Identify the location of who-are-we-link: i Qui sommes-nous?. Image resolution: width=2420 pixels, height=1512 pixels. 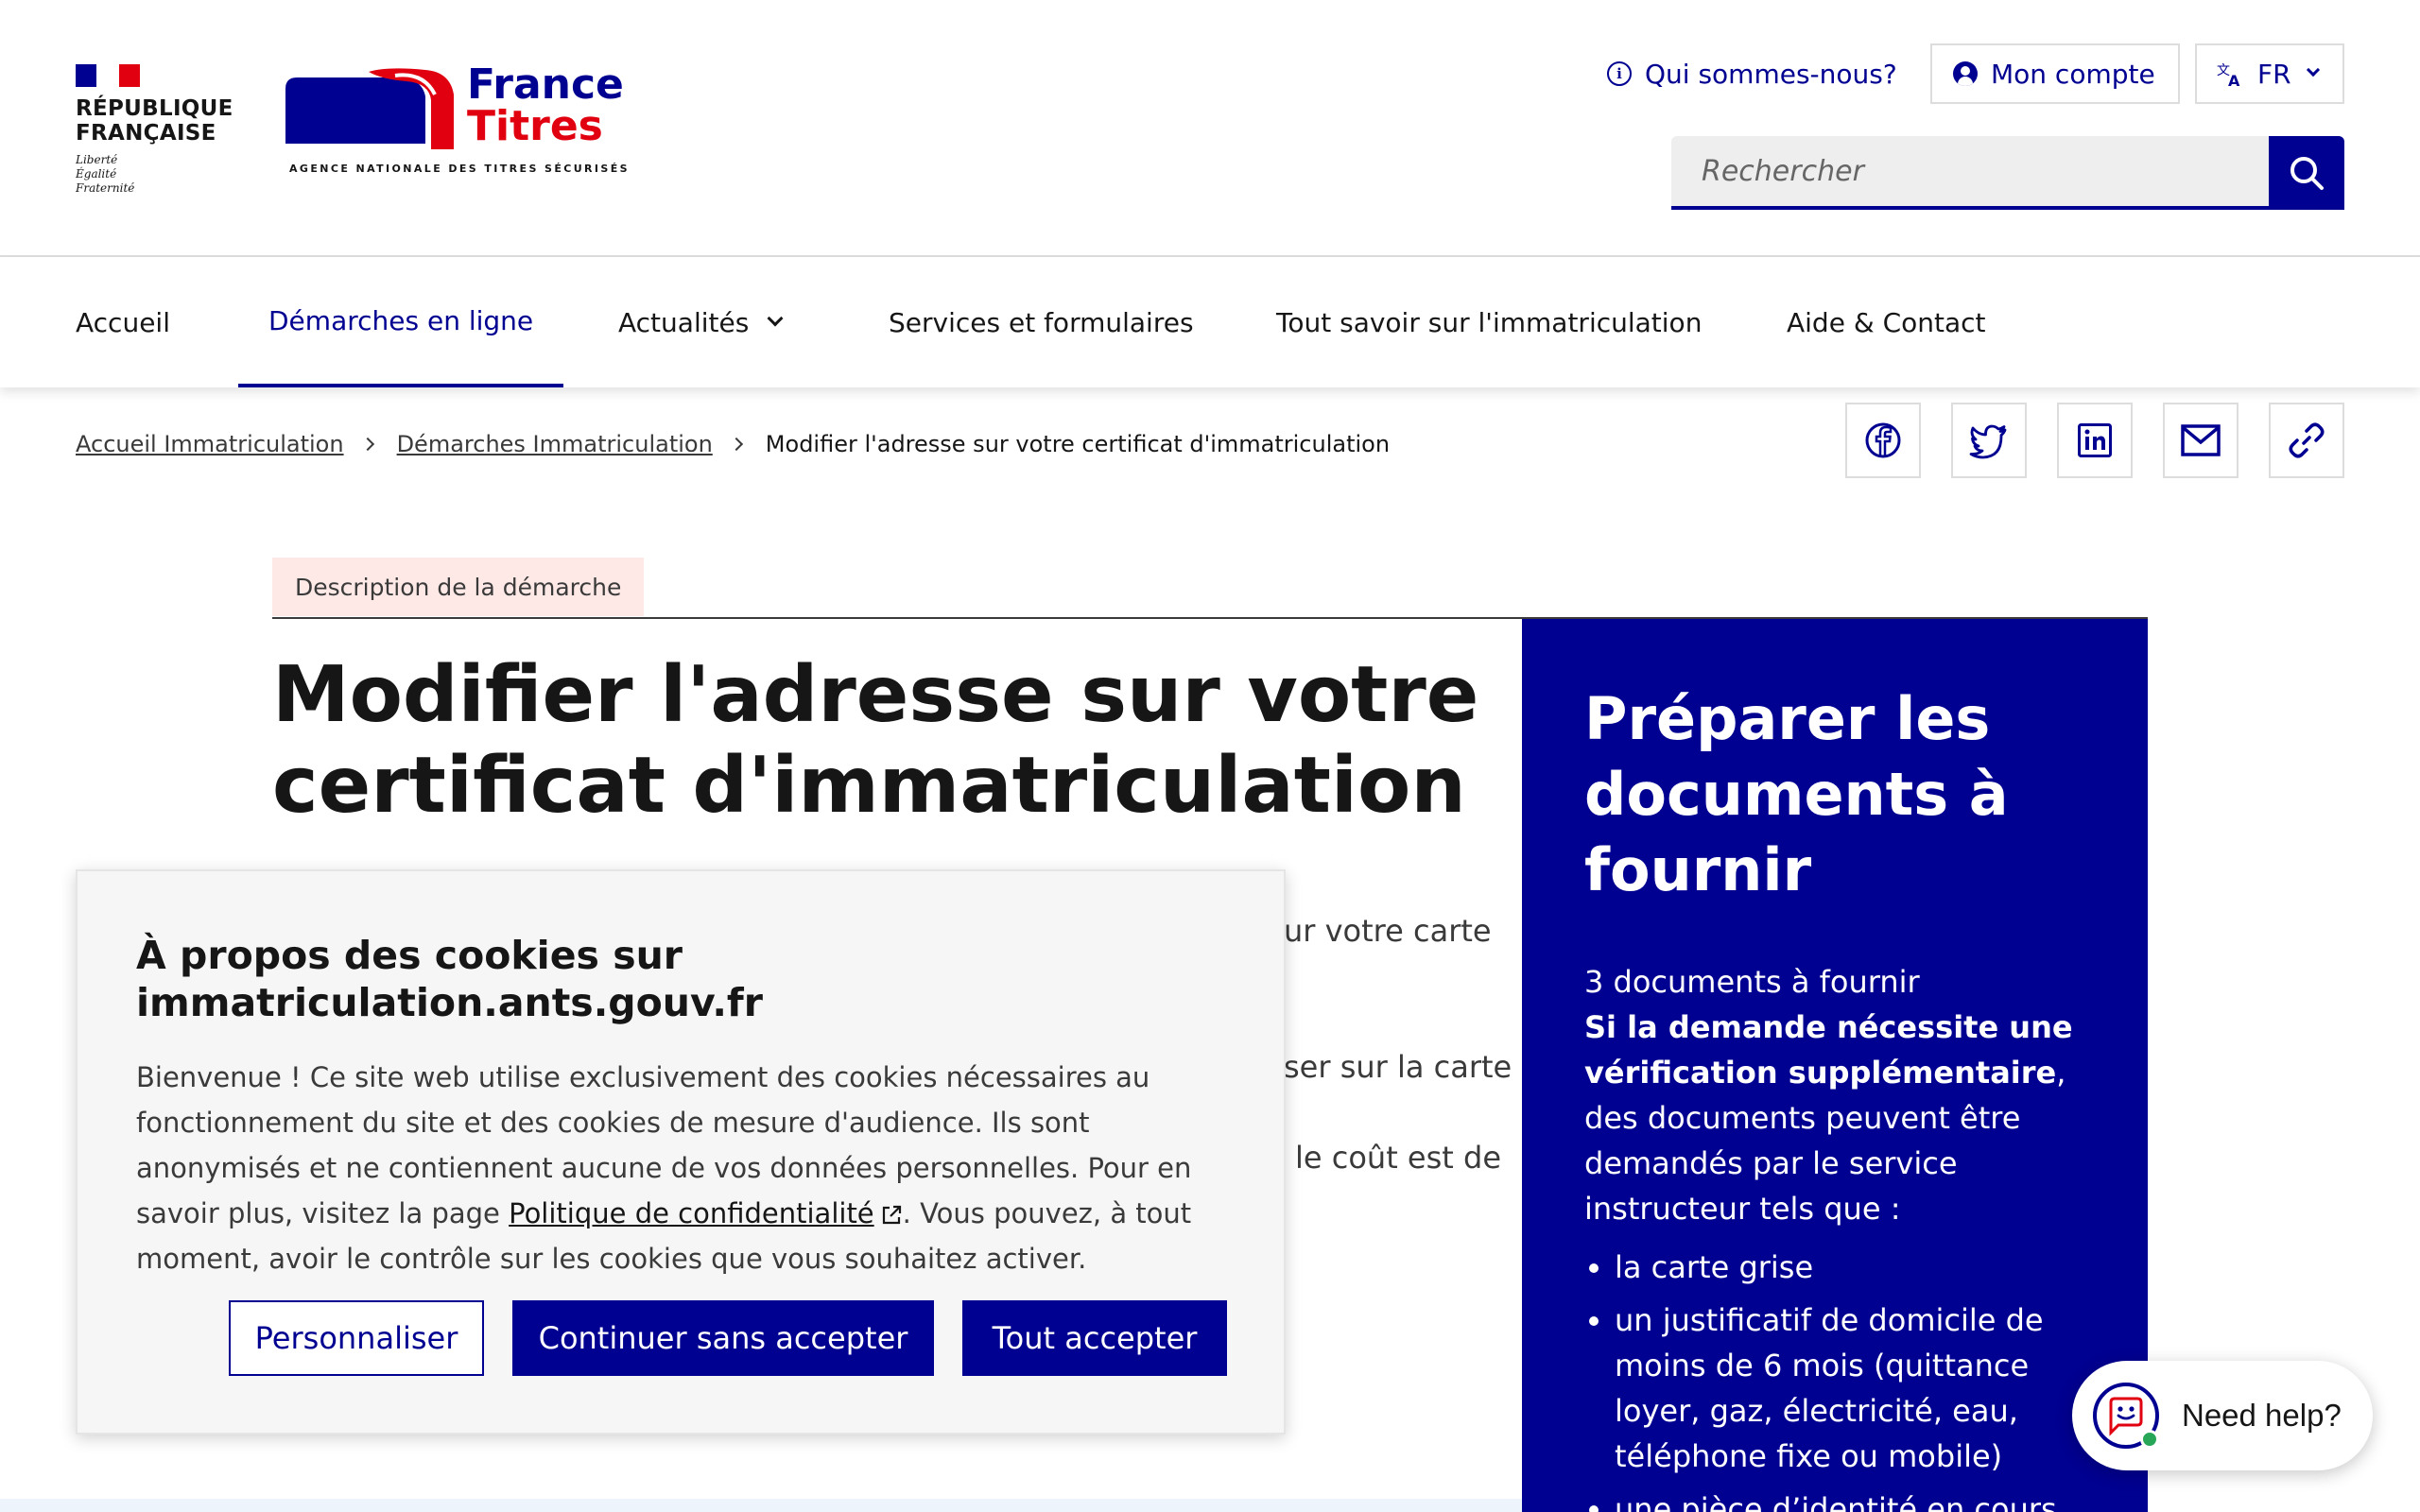
(1752, 73).